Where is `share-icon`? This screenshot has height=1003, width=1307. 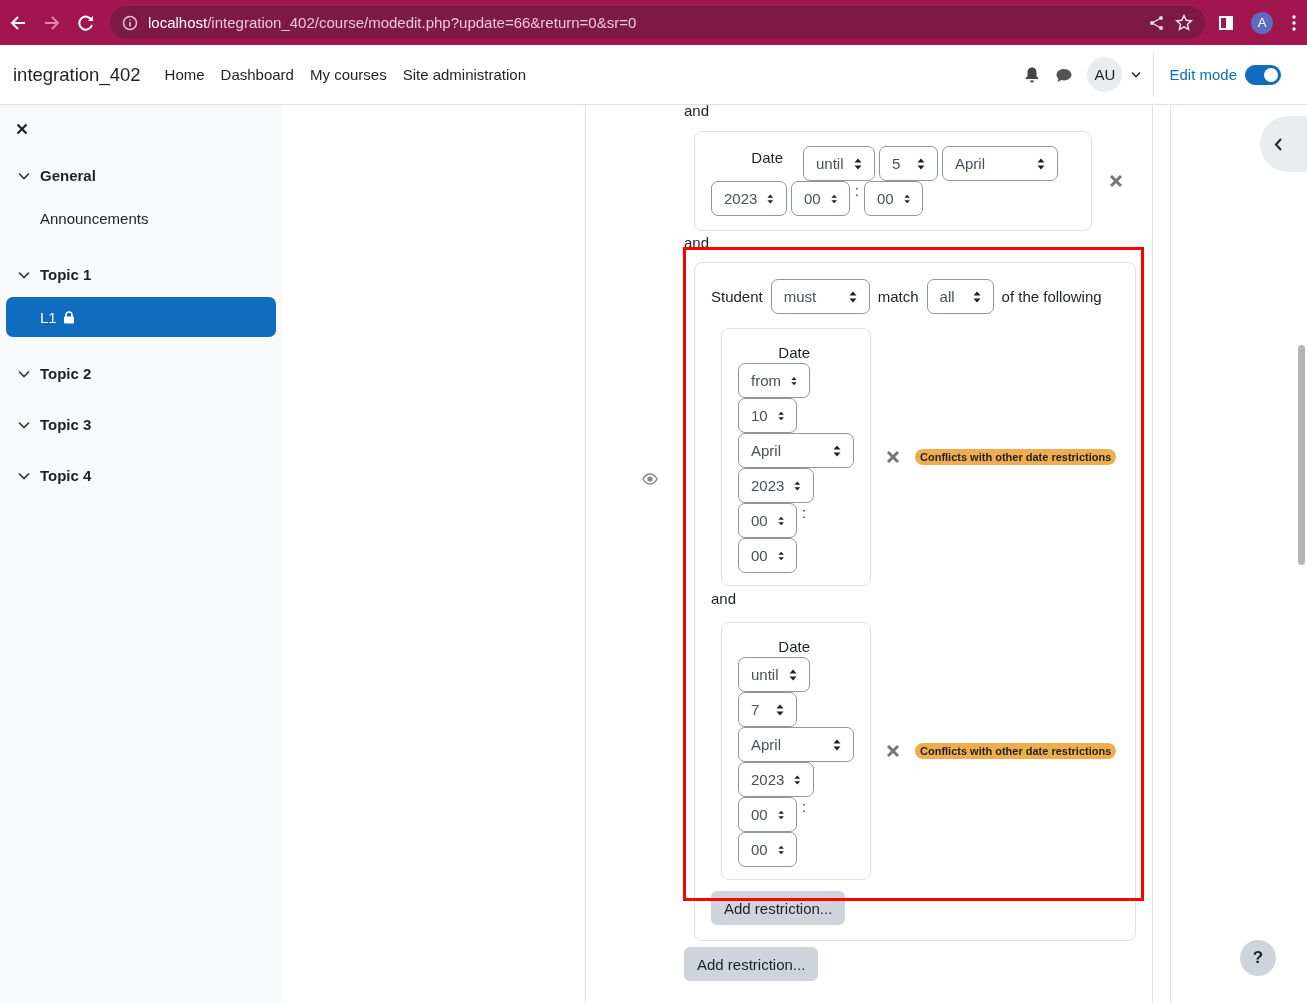
share-icon is located at coordinates (1156, 22).